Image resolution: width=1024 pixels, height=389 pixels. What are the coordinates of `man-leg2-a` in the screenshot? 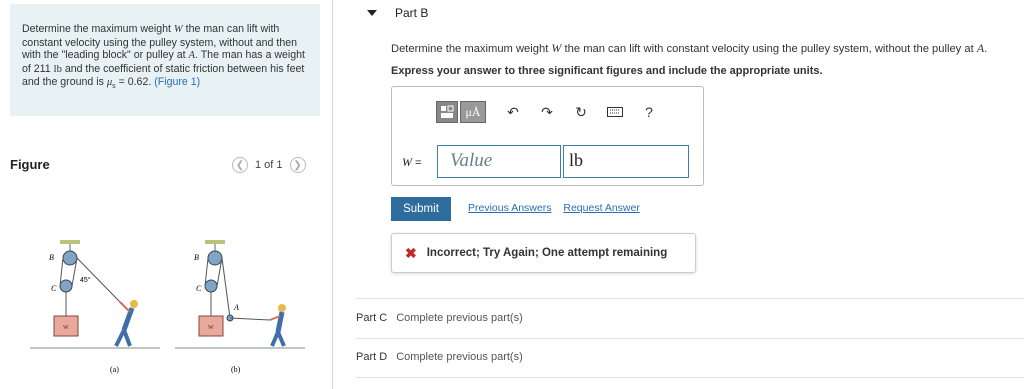 It's located at (127, 338).